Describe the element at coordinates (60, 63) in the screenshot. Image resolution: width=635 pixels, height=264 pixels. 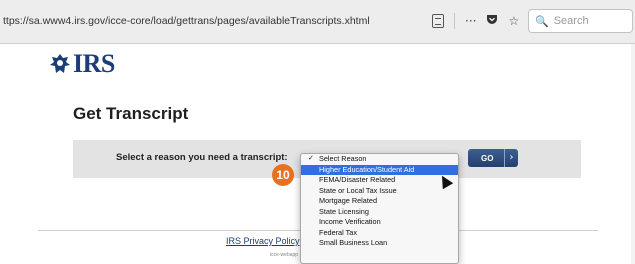
I see `irs-eagle-icon` at that location.